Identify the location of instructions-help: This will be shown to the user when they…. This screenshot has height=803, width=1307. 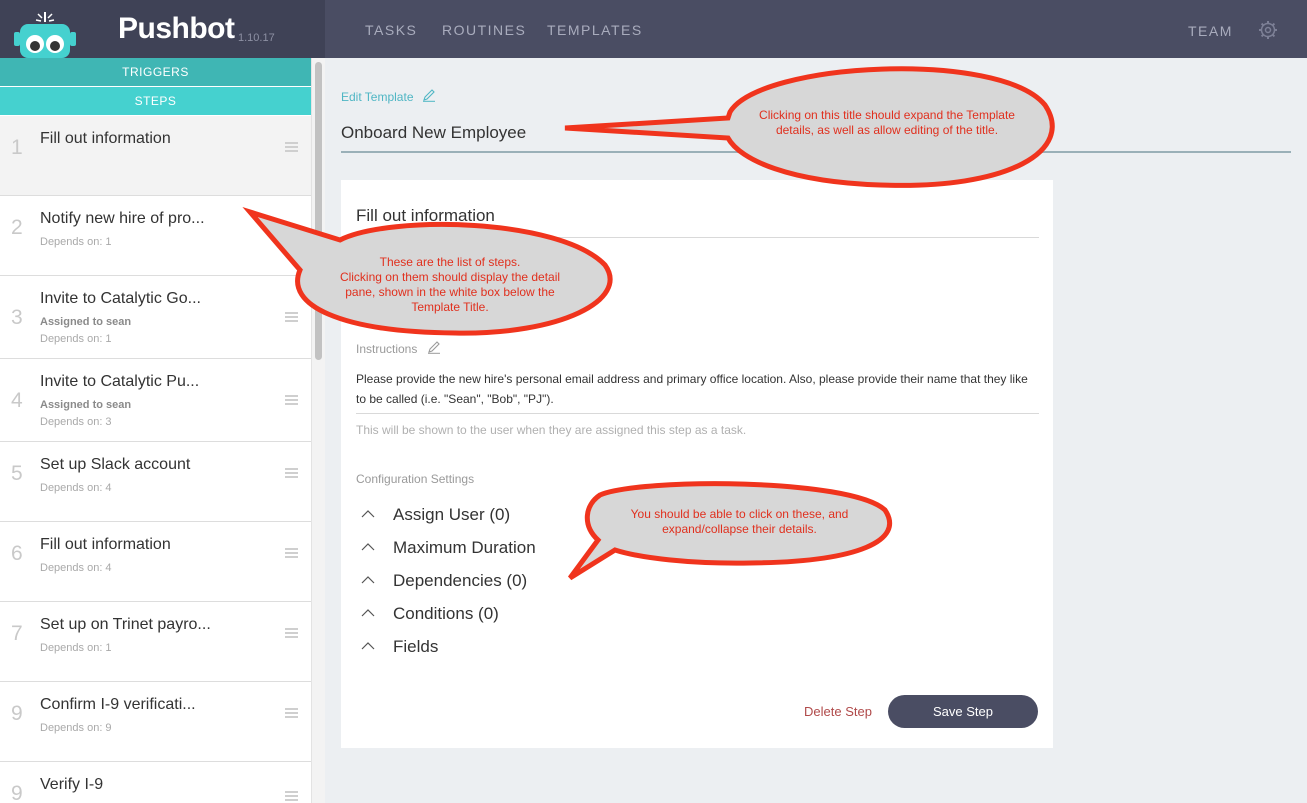
(551, 430).